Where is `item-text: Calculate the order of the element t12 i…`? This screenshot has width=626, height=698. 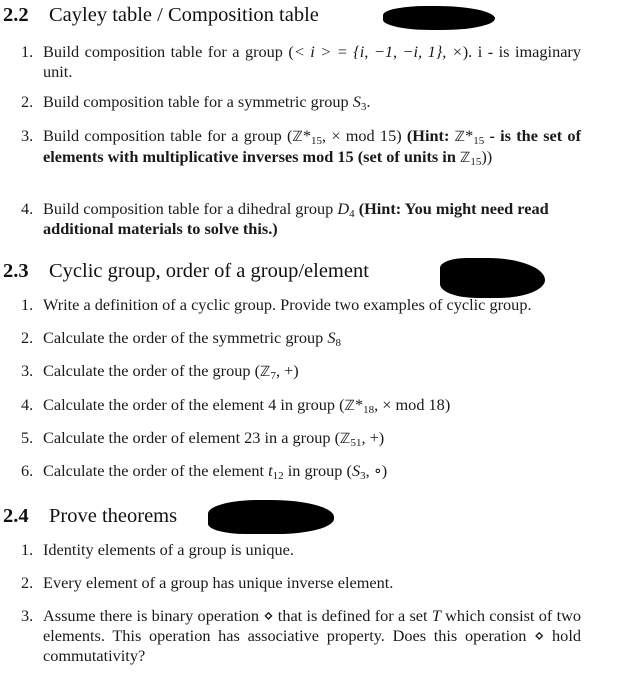 item-text: Calculate the order of the element t12 i… is located at coordinates (215, 471).